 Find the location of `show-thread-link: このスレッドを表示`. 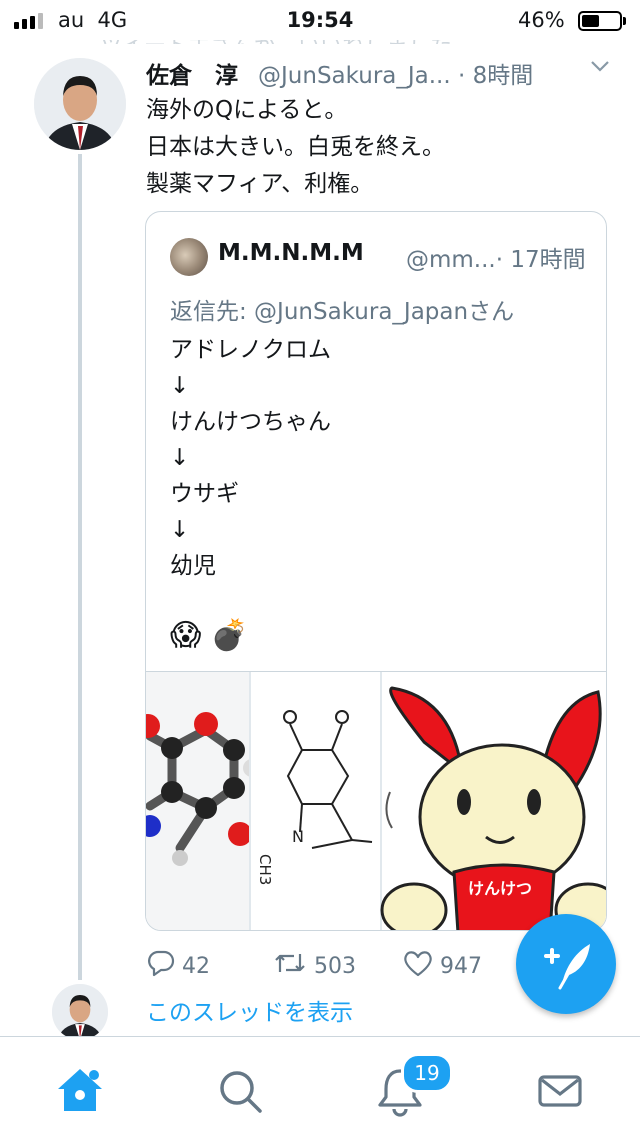

show-thread-link: このスレッドを表示 is located at coordinates (249, 1010).